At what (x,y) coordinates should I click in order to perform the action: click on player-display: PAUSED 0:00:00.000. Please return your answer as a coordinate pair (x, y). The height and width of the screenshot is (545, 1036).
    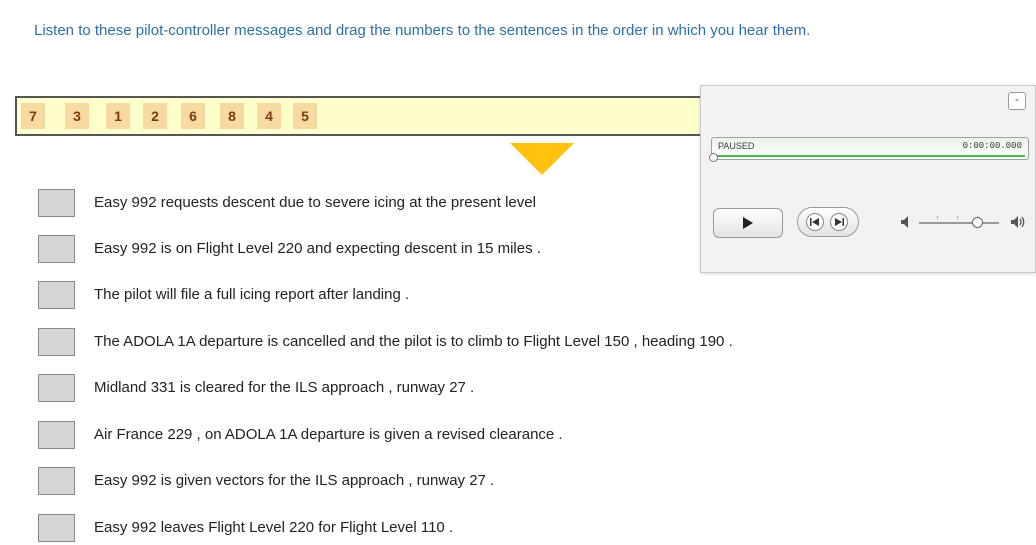
    Looking at the image, I should click on (870, 148).